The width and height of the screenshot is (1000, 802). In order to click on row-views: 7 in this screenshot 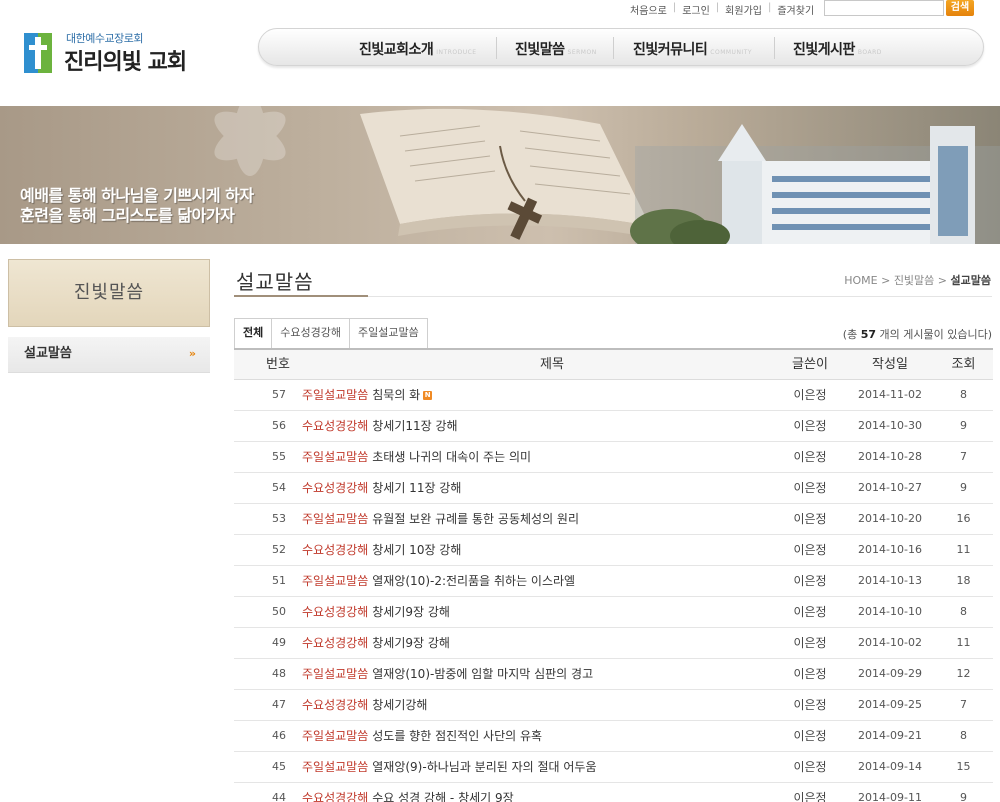, I will do `click(963, 704)`.